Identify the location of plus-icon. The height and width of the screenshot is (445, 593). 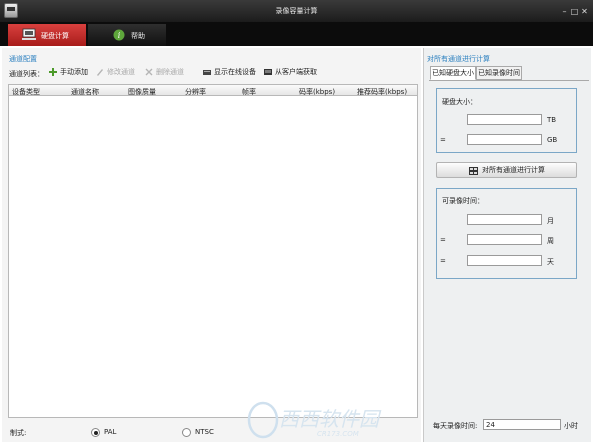
(53, 72).